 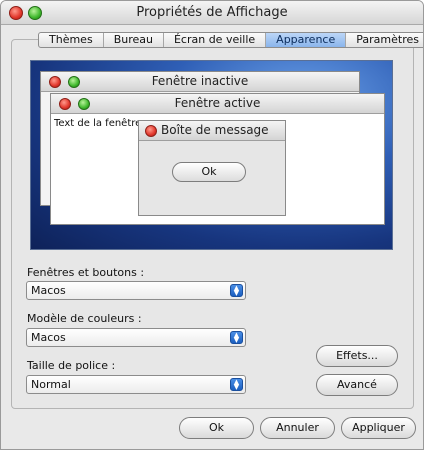 What do you see at coordinates (212, 131) in the screenshot?
I see `message-box-title: Boîte de message` at bounding box center [212, 131].